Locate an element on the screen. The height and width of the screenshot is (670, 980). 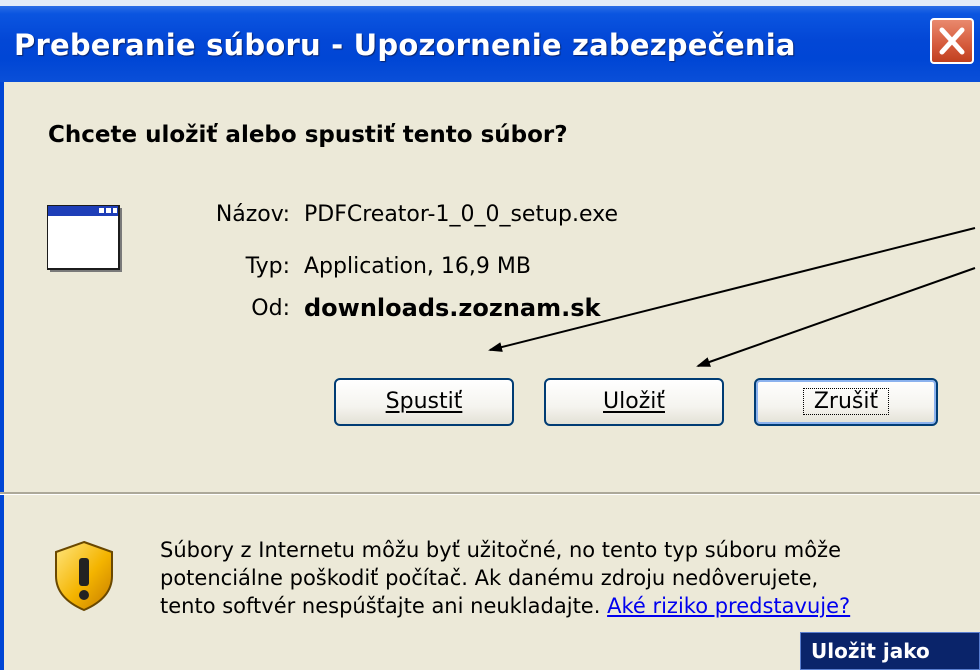
divider is located at coordinates (490, 493).